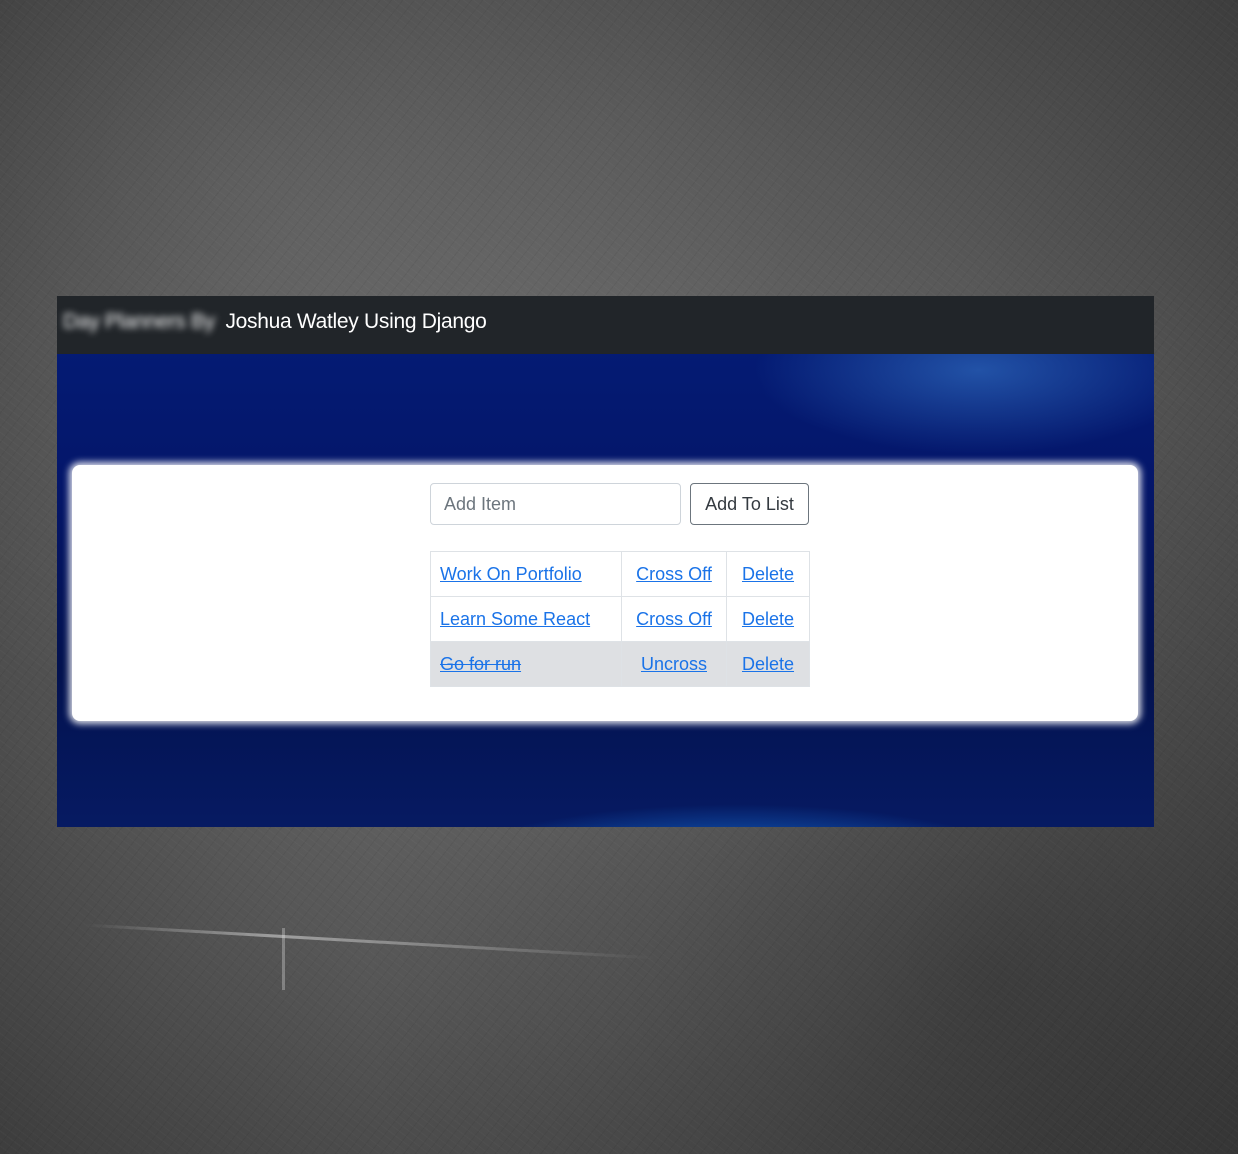 The image size is (1238, 1154). I want to click on todo-item-cell: Go for run, so click(526, 664).